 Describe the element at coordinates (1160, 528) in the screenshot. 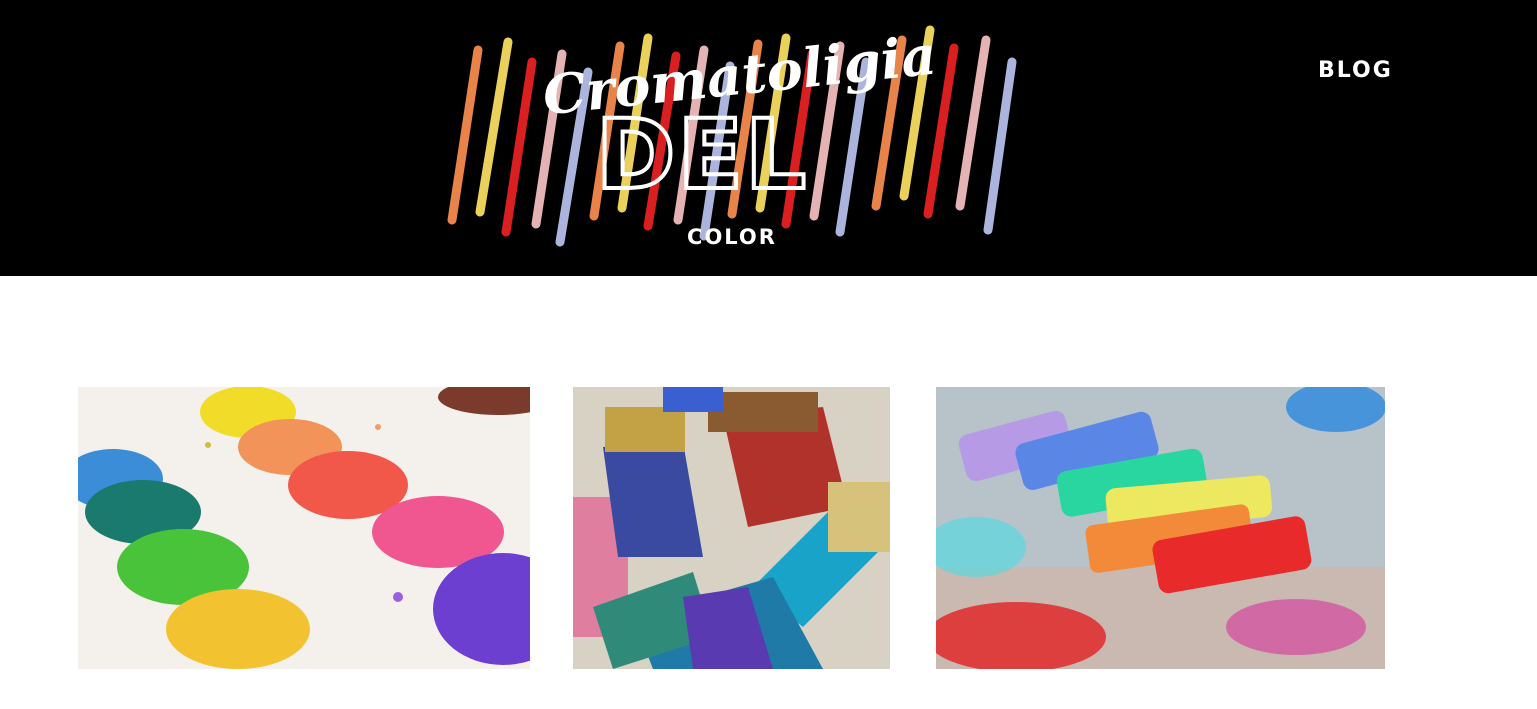

I see `chalk-pastels-image` at that location.